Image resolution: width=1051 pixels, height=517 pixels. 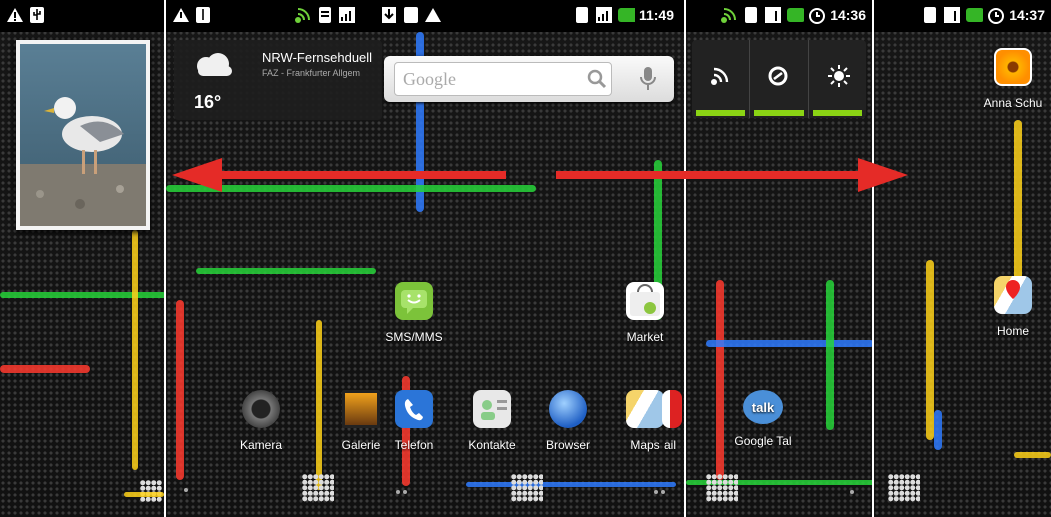 I want to click on search-input: Google, so click(x=503, y=79).